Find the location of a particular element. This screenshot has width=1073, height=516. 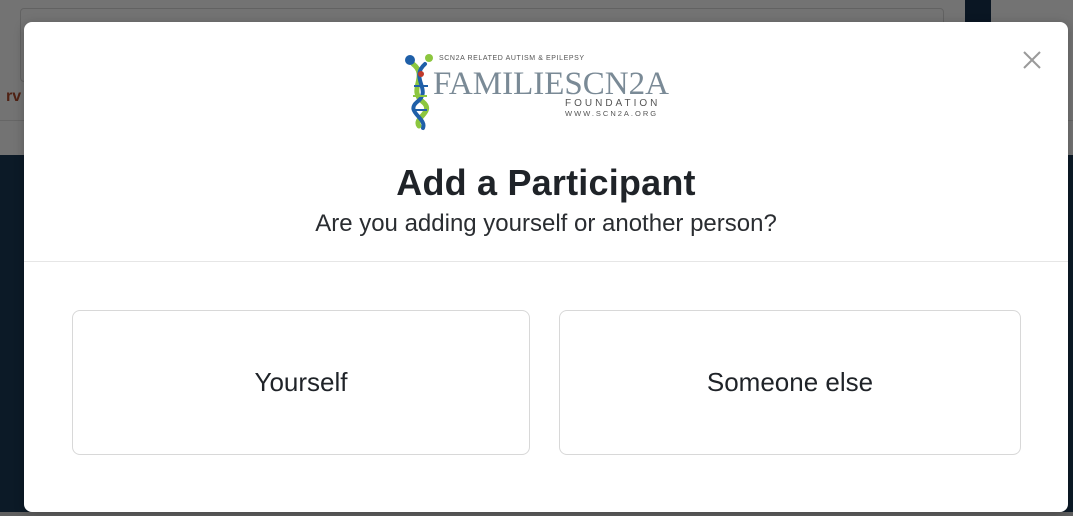

close-icon is located at coordinates (1032, 60).